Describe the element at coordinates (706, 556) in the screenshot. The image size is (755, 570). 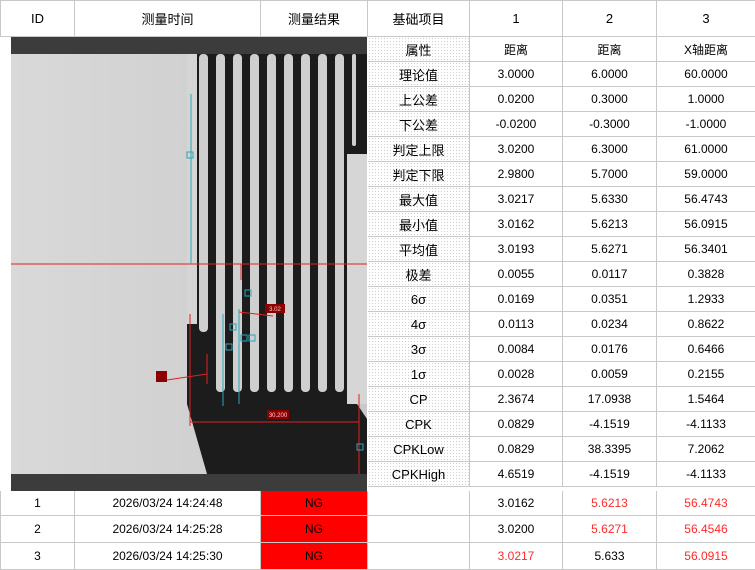
I see `record-value-3: 56.0915` at that location.